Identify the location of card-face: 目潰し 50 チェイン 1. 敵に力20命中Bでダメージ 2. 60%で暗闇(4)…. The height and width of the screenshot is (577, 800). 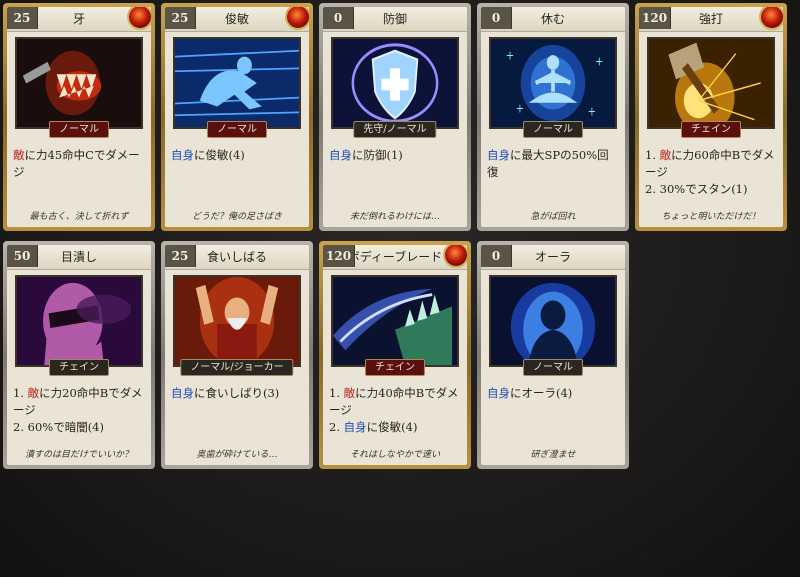
(79, 355).